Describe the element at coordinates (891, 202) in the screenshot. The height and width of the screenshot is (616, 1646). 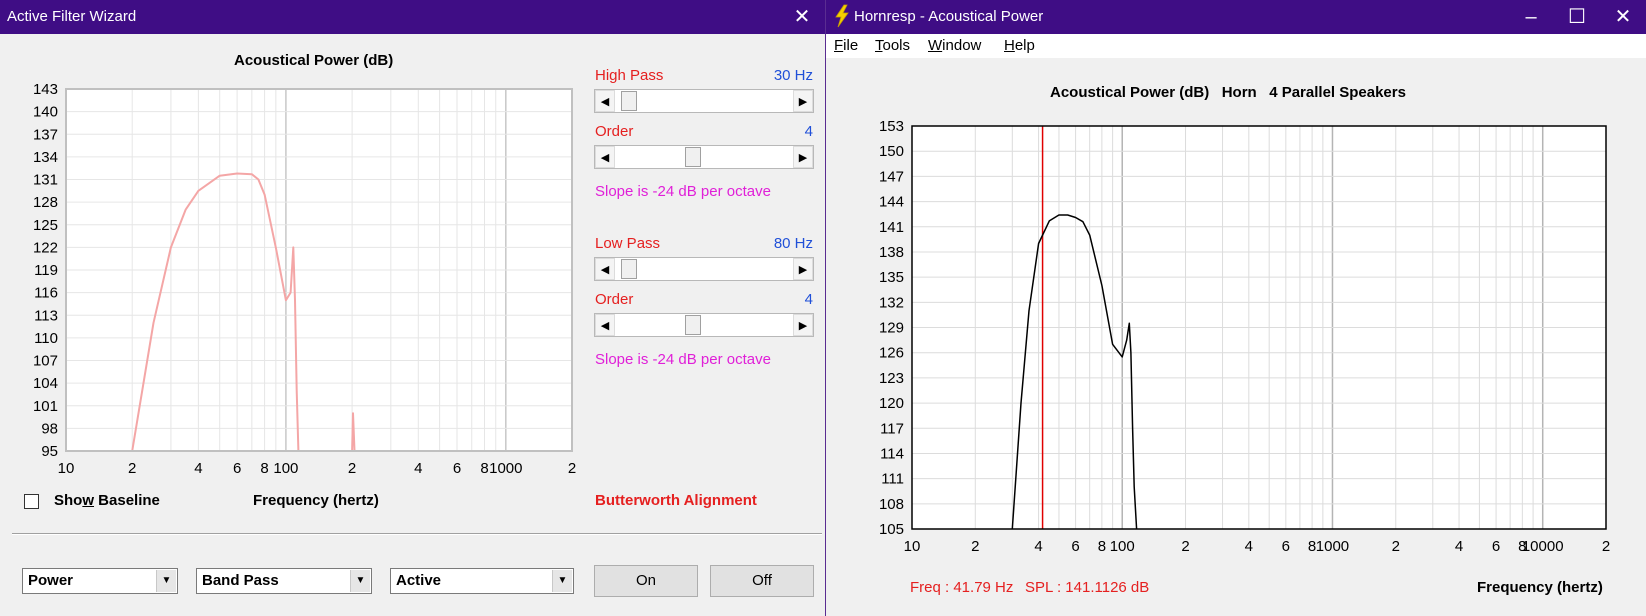
I see `y-tick-label: 144` at that location.